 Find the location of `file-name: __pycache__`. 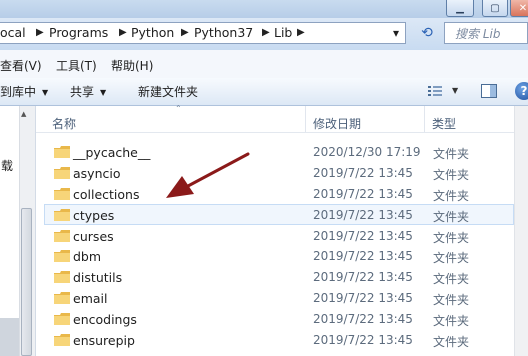

file-name: __pycache__ is located at coordinates (112, 152).